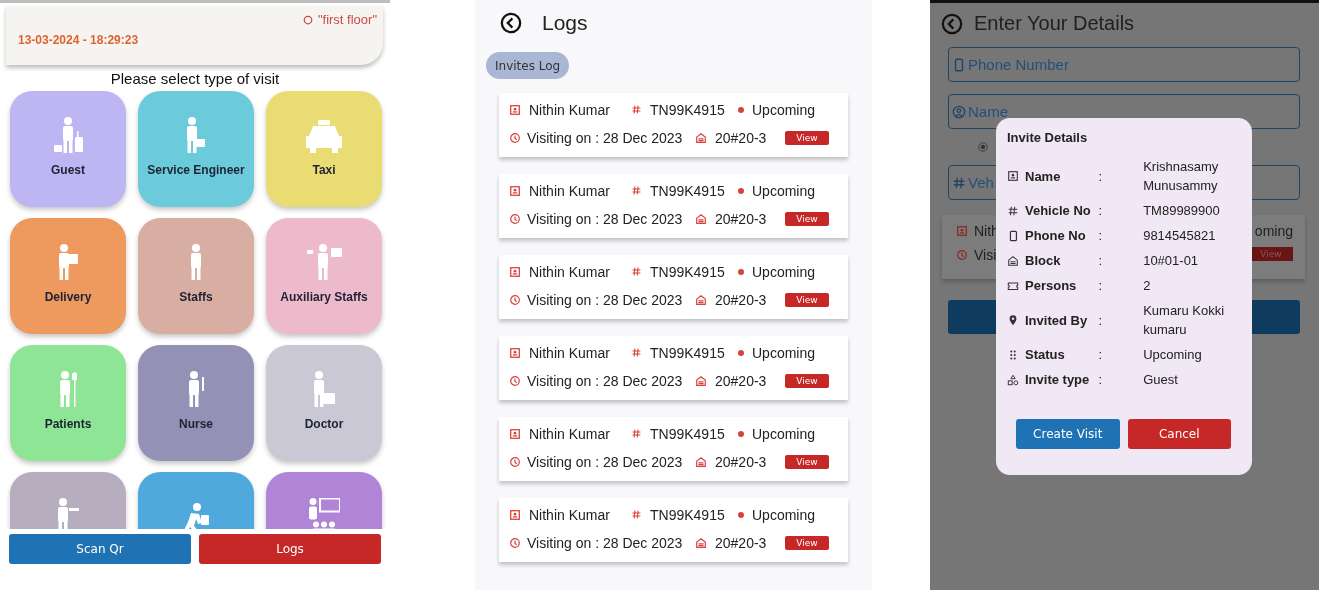 This screenshot has height=590, width=1319. What do you see at coordinates (1013, 285) in the screenshot?
I see `ticket-icon` at bounding box center [1013, 285].